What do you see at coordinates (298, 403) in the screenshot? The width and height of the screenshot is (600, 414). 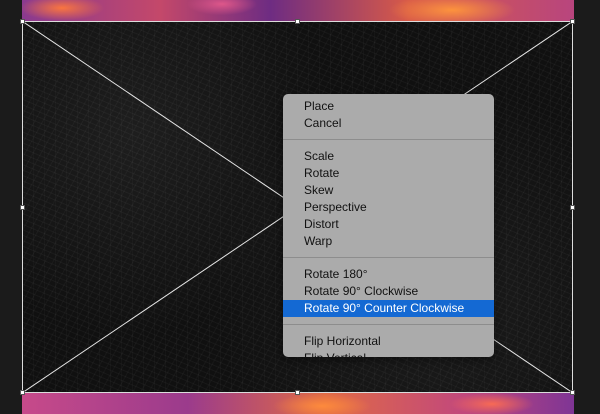 I see `background-photo-bottom` at bounding box center [298, 403].